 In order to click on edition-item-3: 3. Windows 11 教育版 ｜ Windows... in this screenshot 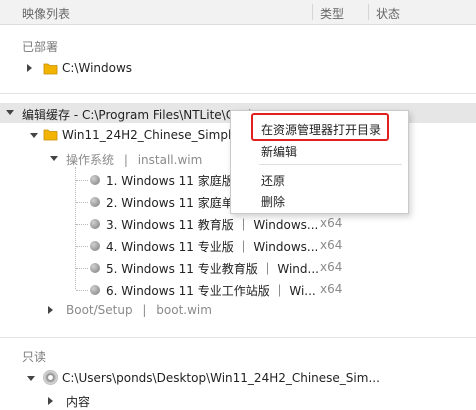, I will do `click(212, 224)`.